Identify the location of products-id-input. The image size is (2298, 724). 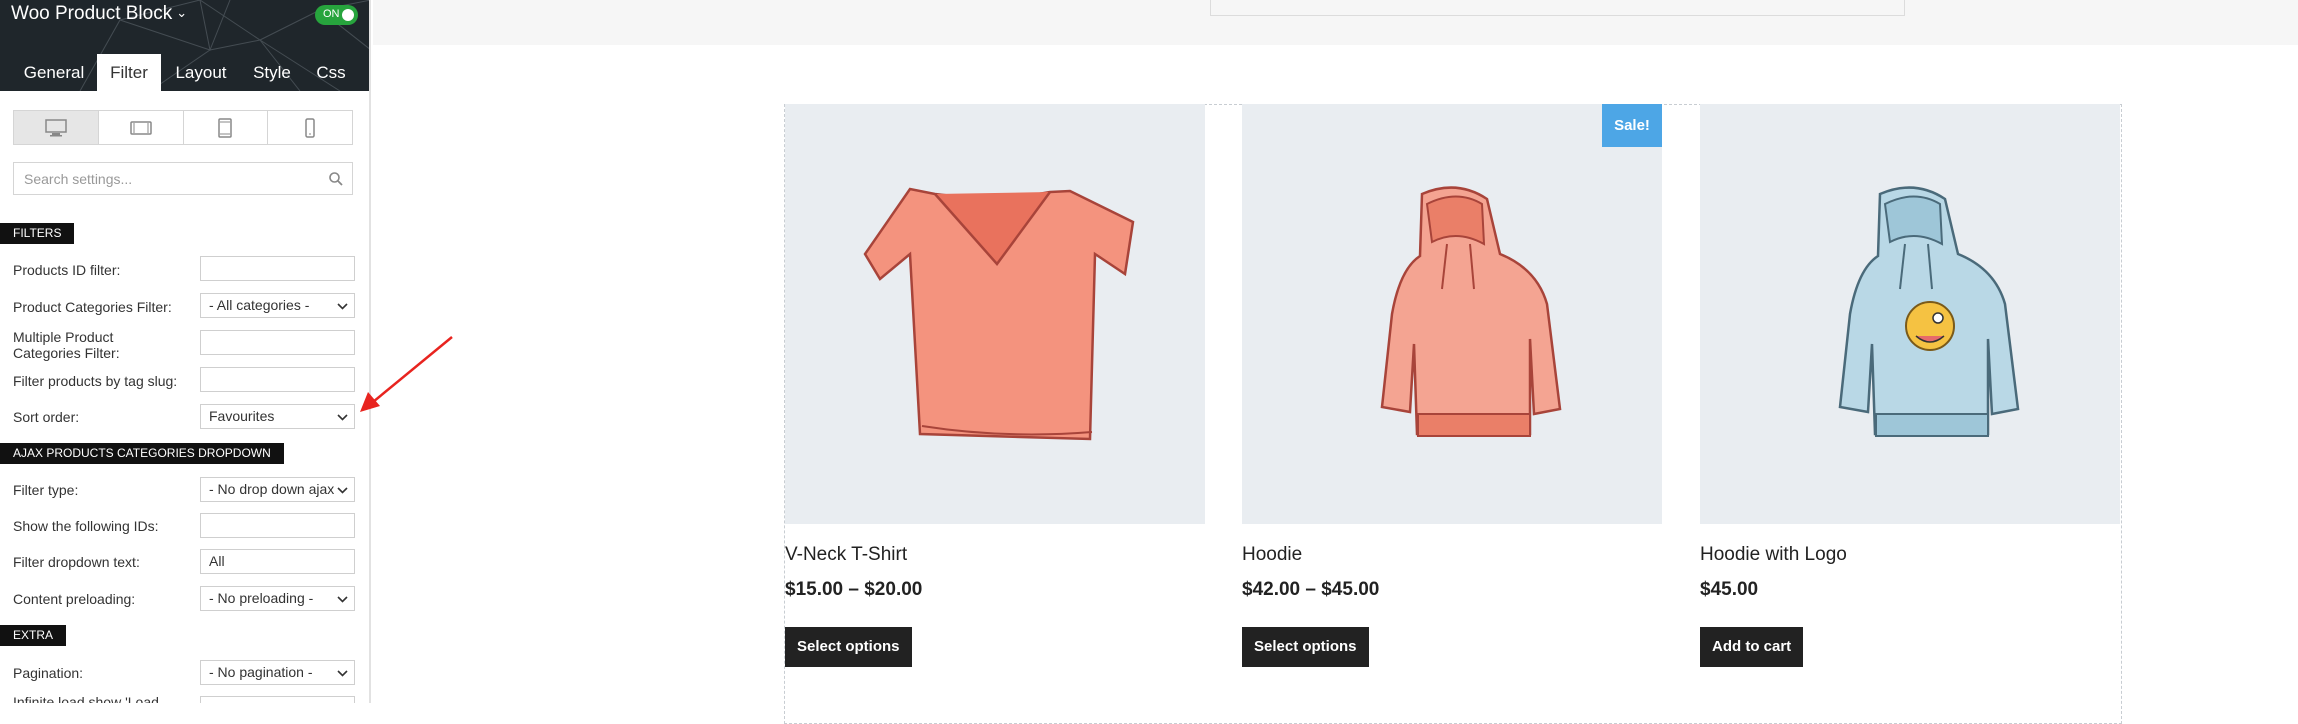
(277, 268).